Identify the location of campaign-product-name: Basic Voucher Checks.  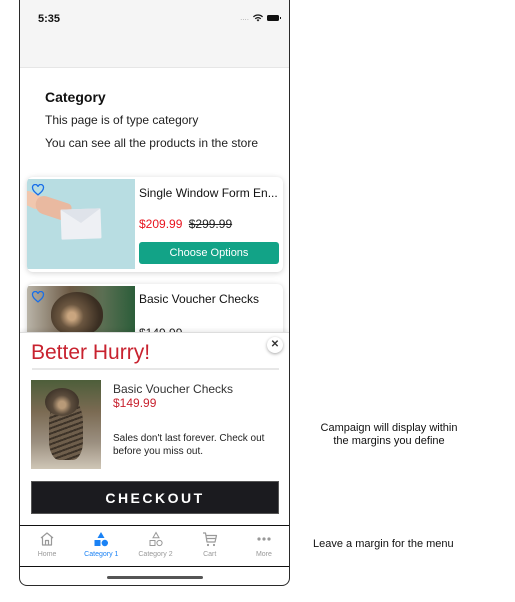
(173, 389).